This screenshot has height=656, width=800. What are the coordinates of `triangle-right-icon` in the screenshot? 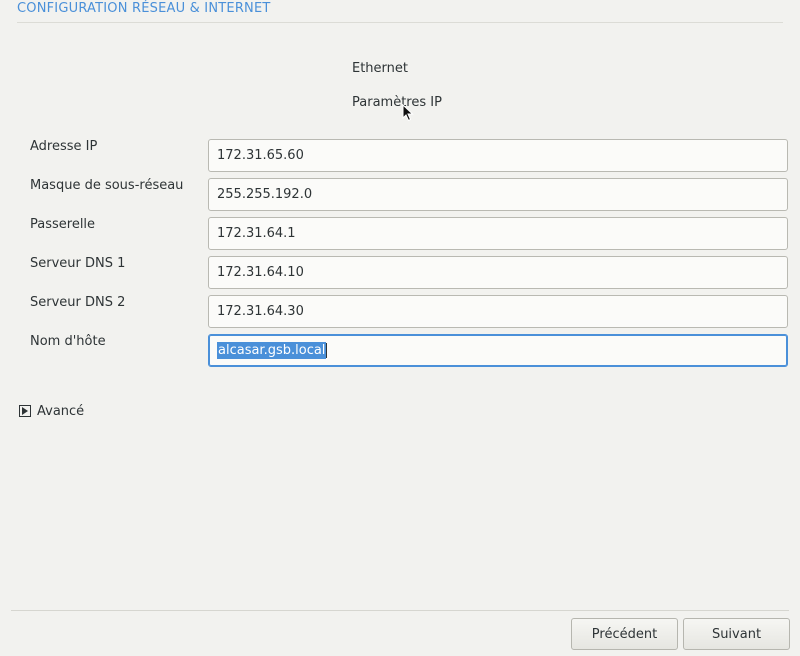 It's located at (25, 411).